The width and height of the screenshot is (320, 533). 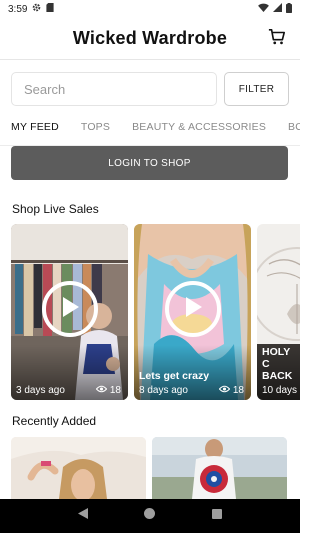 What do you see at coordinates (256, 89) in the screenshot?
I see `filter-button: FILTER` at bounding box center [256, 89].